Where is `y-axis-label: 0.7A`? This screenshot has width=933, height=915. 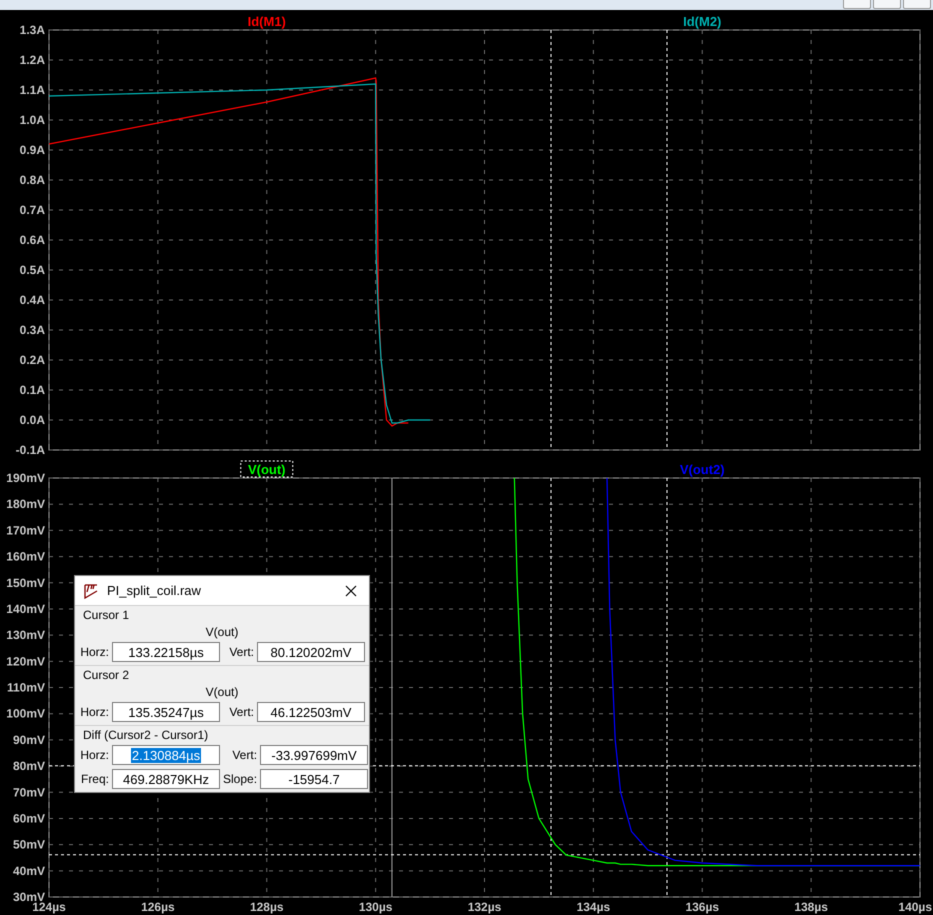
y-axis-label: 0.7A is located at coordinates (32, 210).